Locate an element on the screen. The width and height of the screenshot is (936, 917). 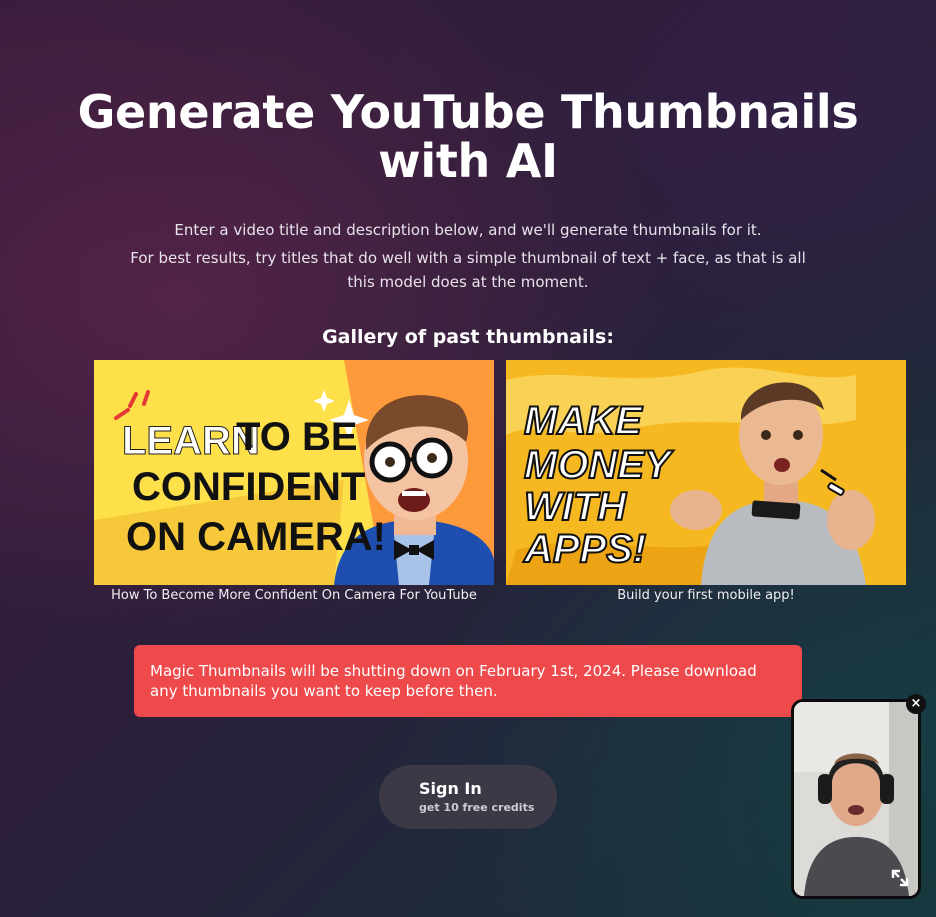
thumbnail-art: LEARN TO BE CONFIDENT ON CAMERA! is located at coordinates (294, 472).